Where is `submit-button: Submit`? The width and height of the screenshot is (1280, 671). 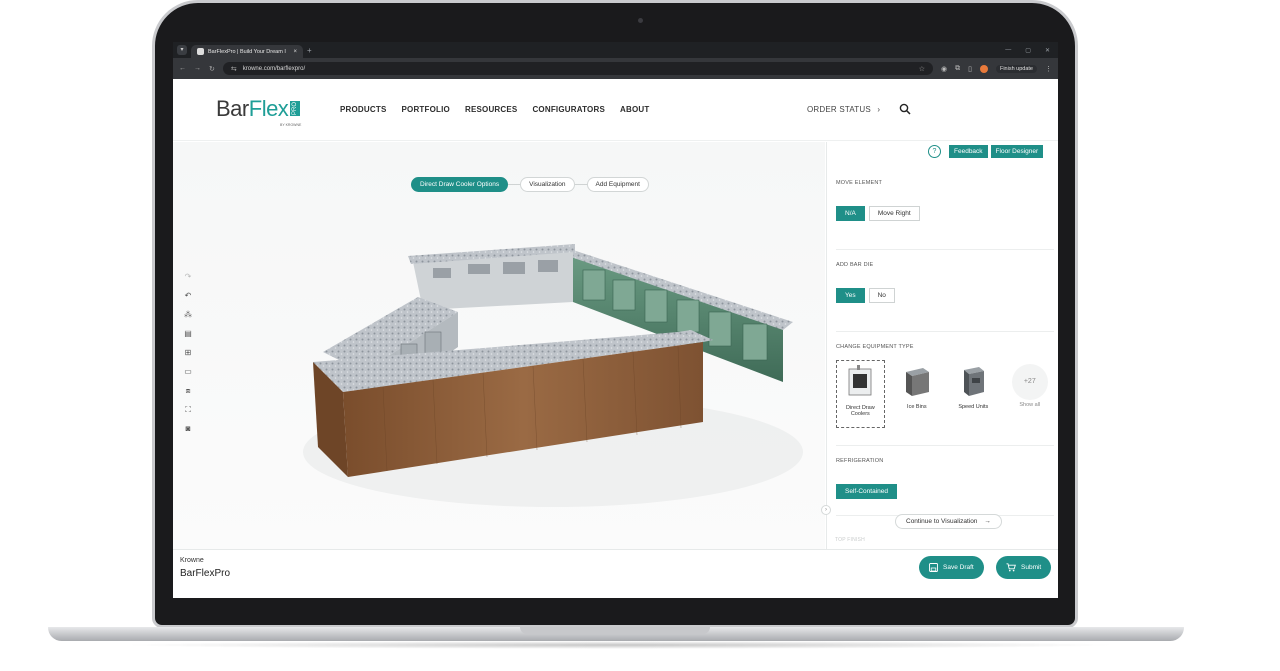 submit-button: Submit is located at coordinates (1024, 567).